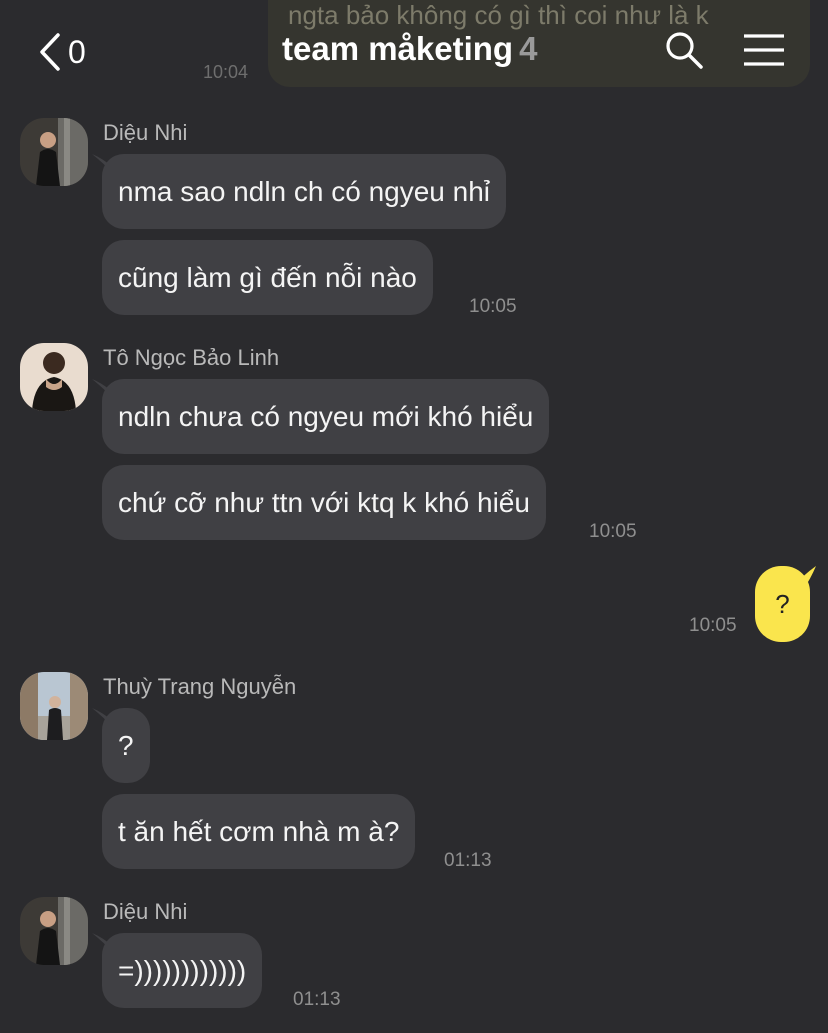 The image size is (828, 1033). What do you see at coordinates (398, 48) in the screenshot?
I see `chat-title-text: team måketing` at bounding box center [398, 48].